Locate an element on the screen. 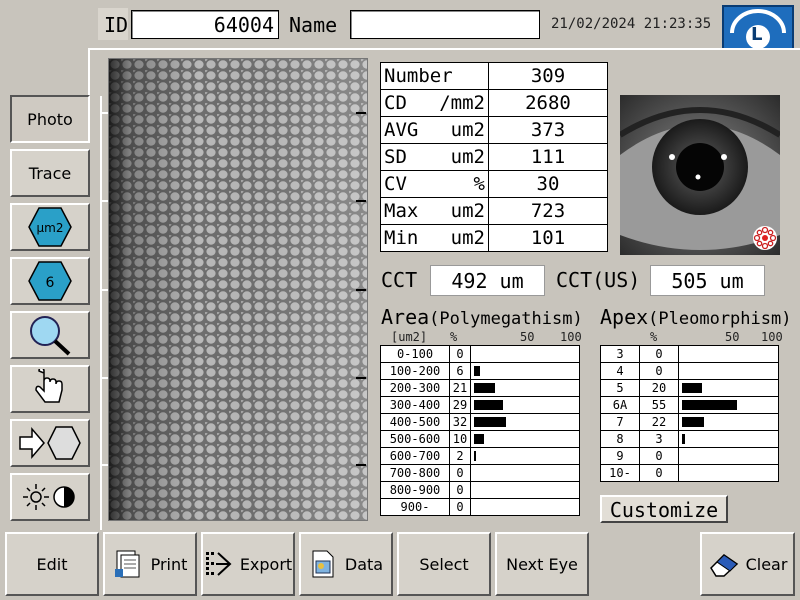  hist-bin-label: 3 is located at coordinates (620, 354).